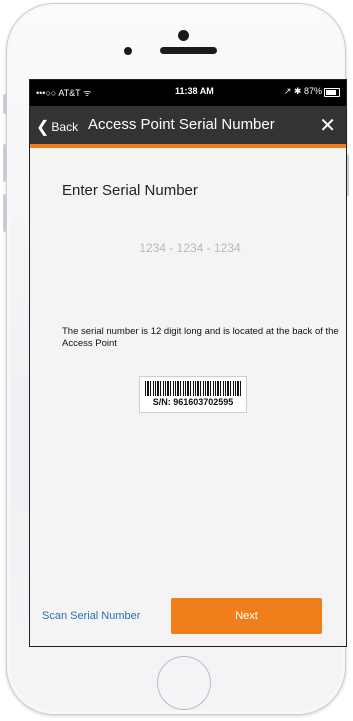  Describe the element at coordinates (302, 91) in the screenshot. I see `battery-percent: ↗ ✱ 87%` at that location.